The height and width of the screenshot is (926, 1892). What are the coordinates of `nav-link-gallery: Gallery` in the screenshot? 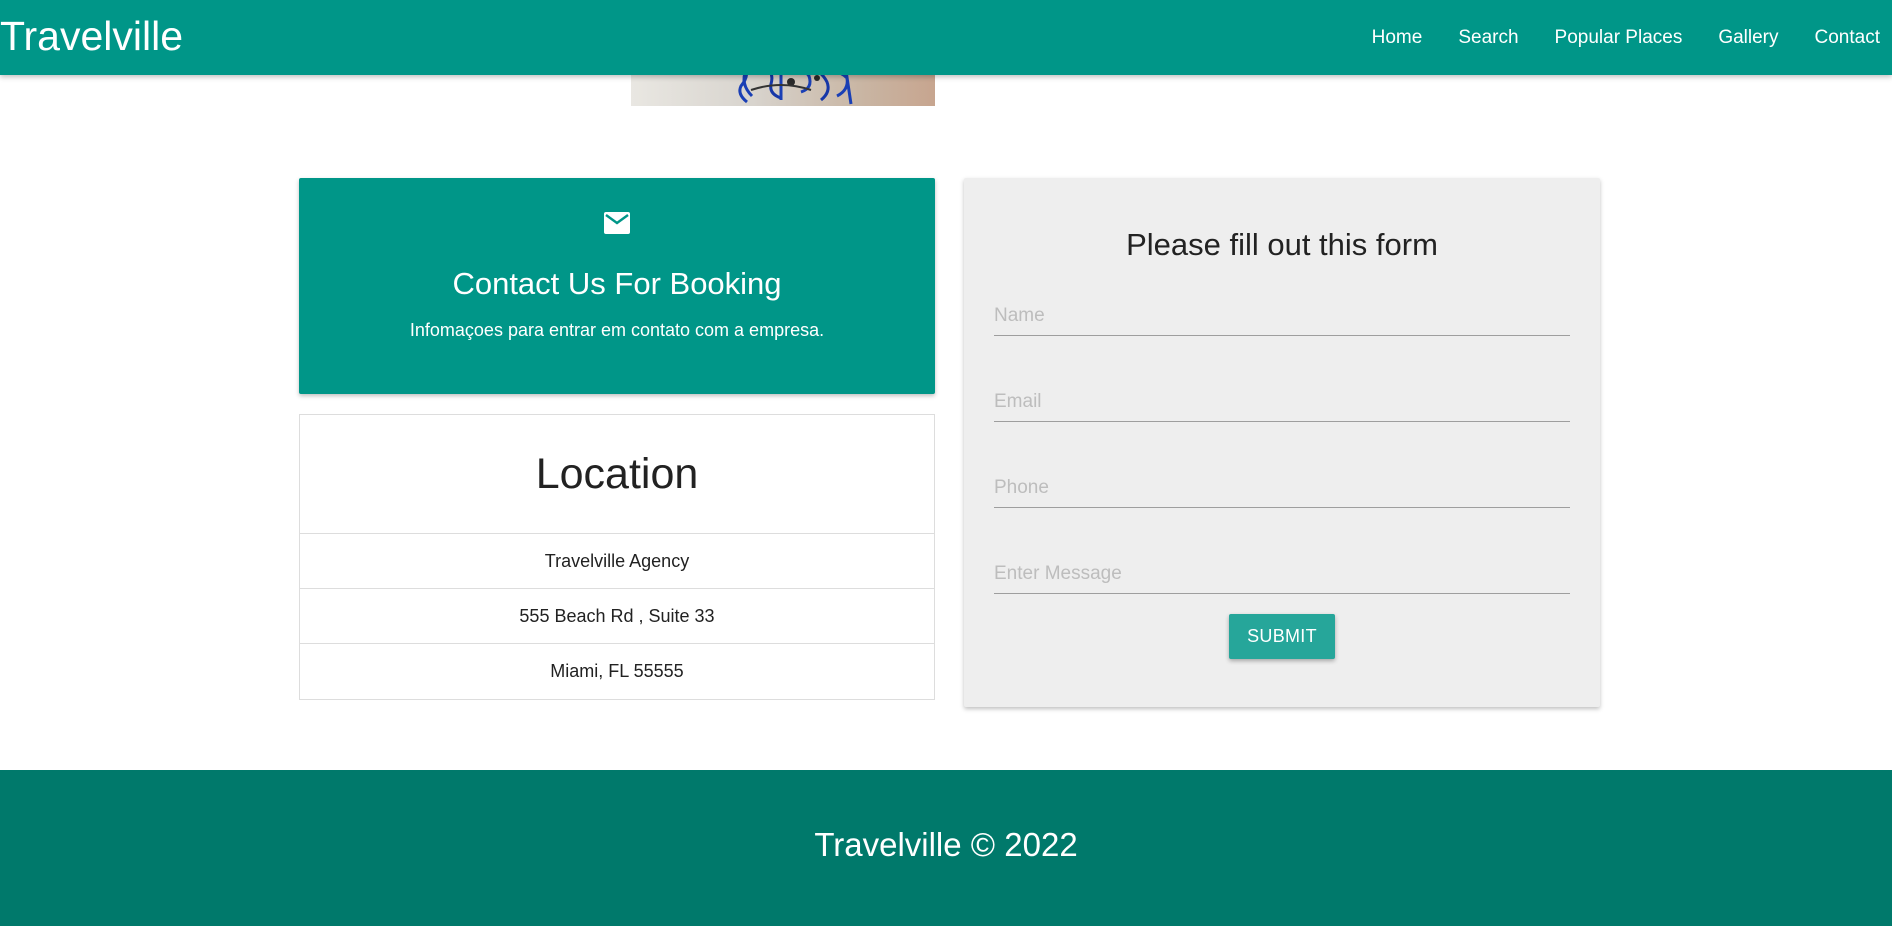 It's located at (1748, 37).